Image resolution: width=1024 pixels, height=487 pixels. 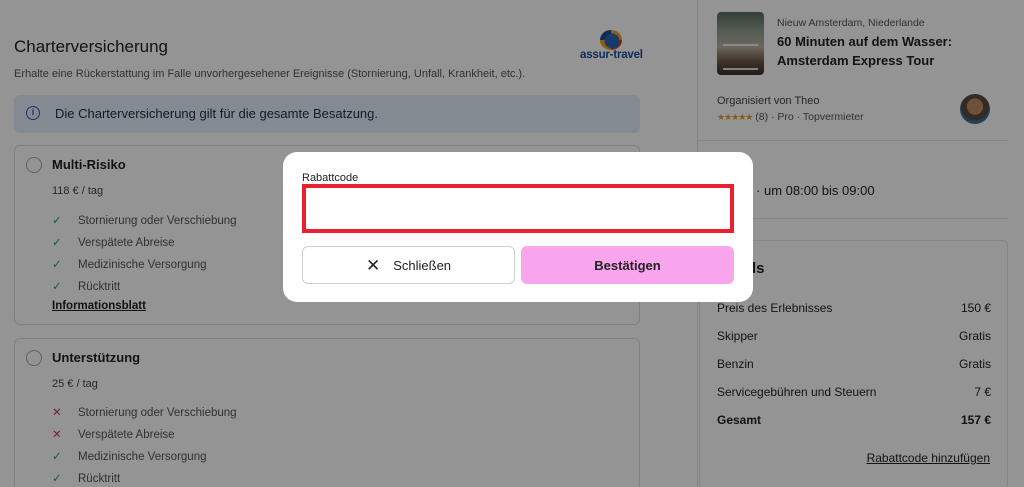 What do you see at coordinates (330, 178) in the screenshot?
I see `discount-code-label: Rabattcode` at bounding box center [330, 178].